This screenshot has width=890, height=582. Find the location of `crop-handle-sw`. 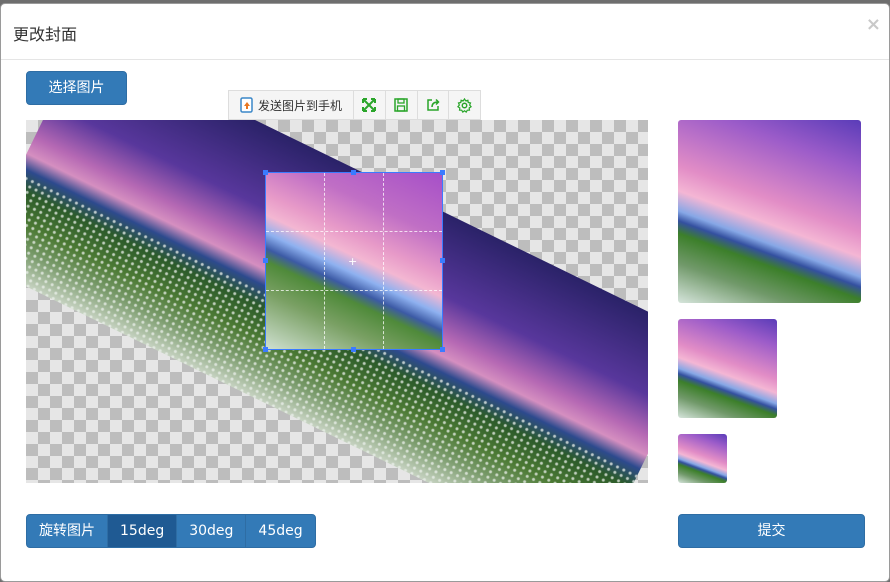

crop-handle-sw is located at coordinates (265, 349).